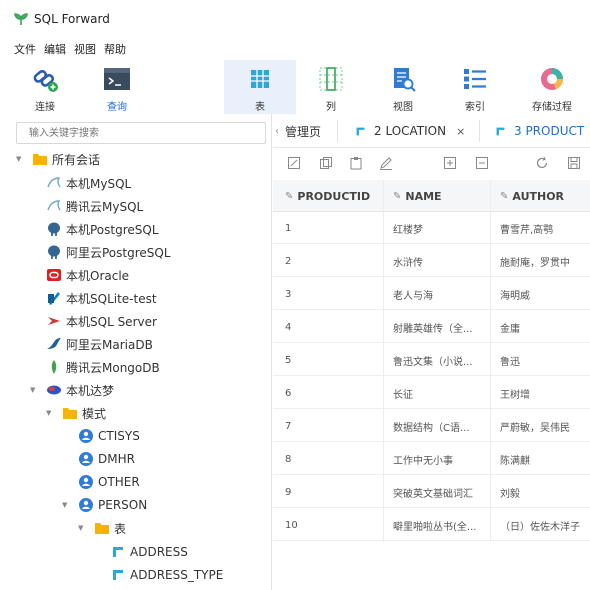 Image resolution: width=590 pixels, height=590 pixels. I want to click on cell-productid: 10, so click(332, 525).